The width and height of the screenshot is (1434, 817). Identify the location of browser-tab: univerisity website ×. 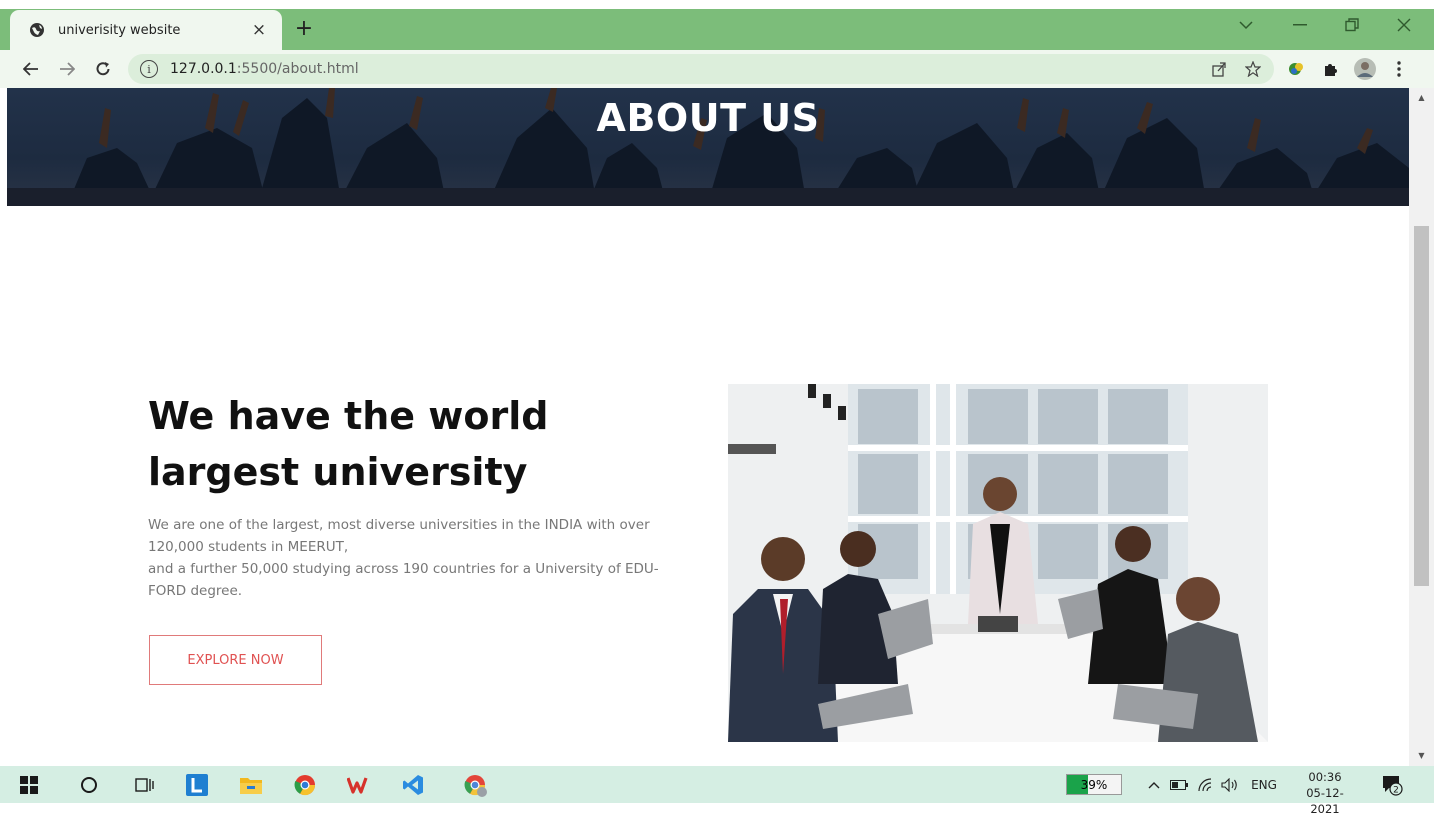
(146, 30).